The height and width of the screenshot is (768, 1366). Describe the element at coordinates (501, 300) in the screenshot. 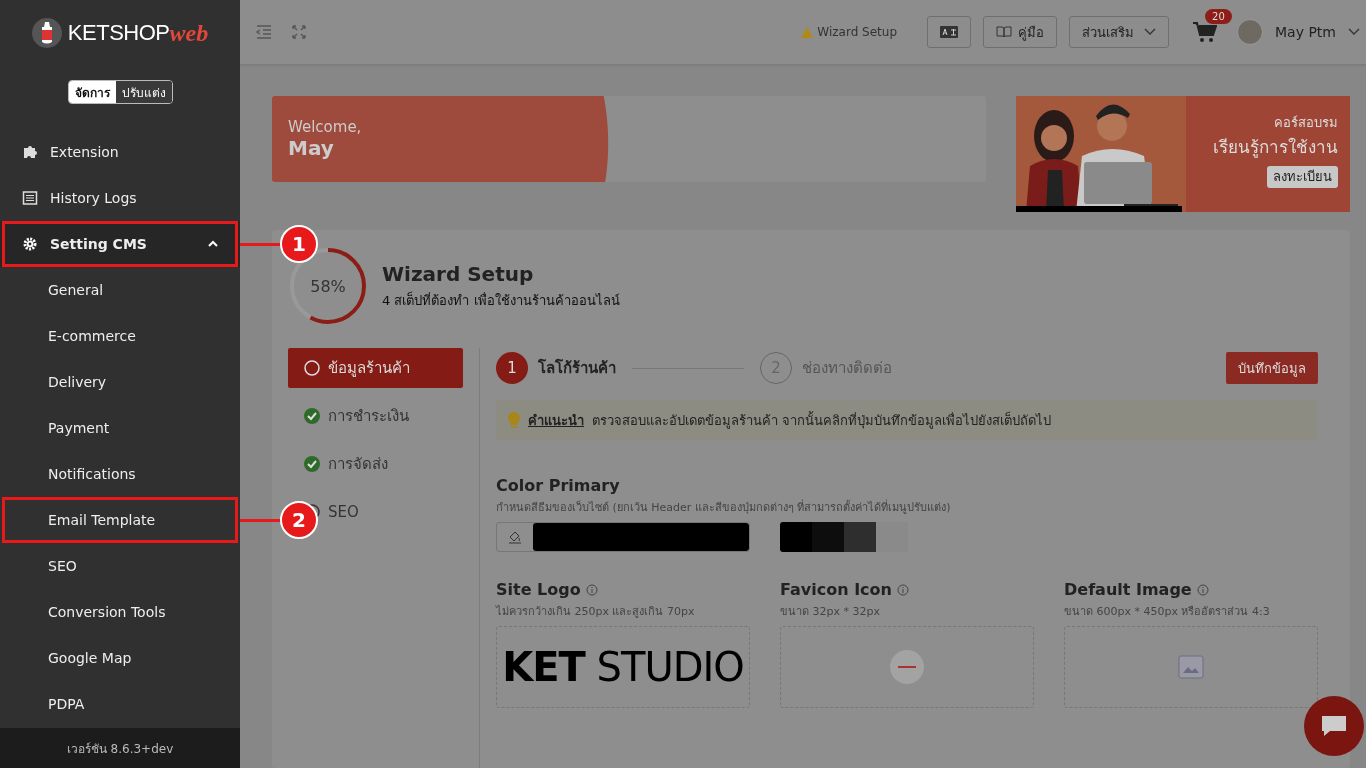

I see `wizard-subtitle: 4 สเต็ปที่ต้องทำ เพื่อใช้งานร้านค้าออนไลน์` at that location.